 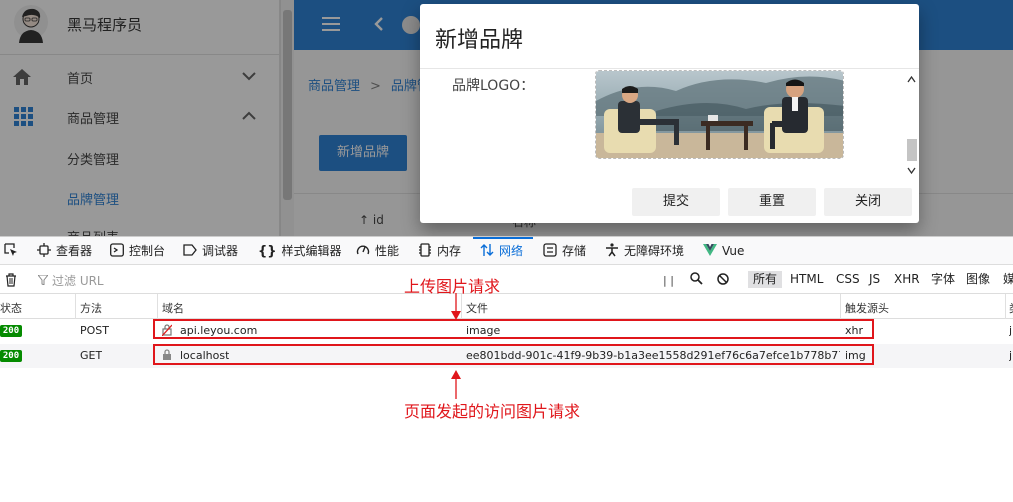 What do you see at coordinates (854, 330) in the screenshot?
I see `request-cause: xhr` at bounding box center [854, 330].